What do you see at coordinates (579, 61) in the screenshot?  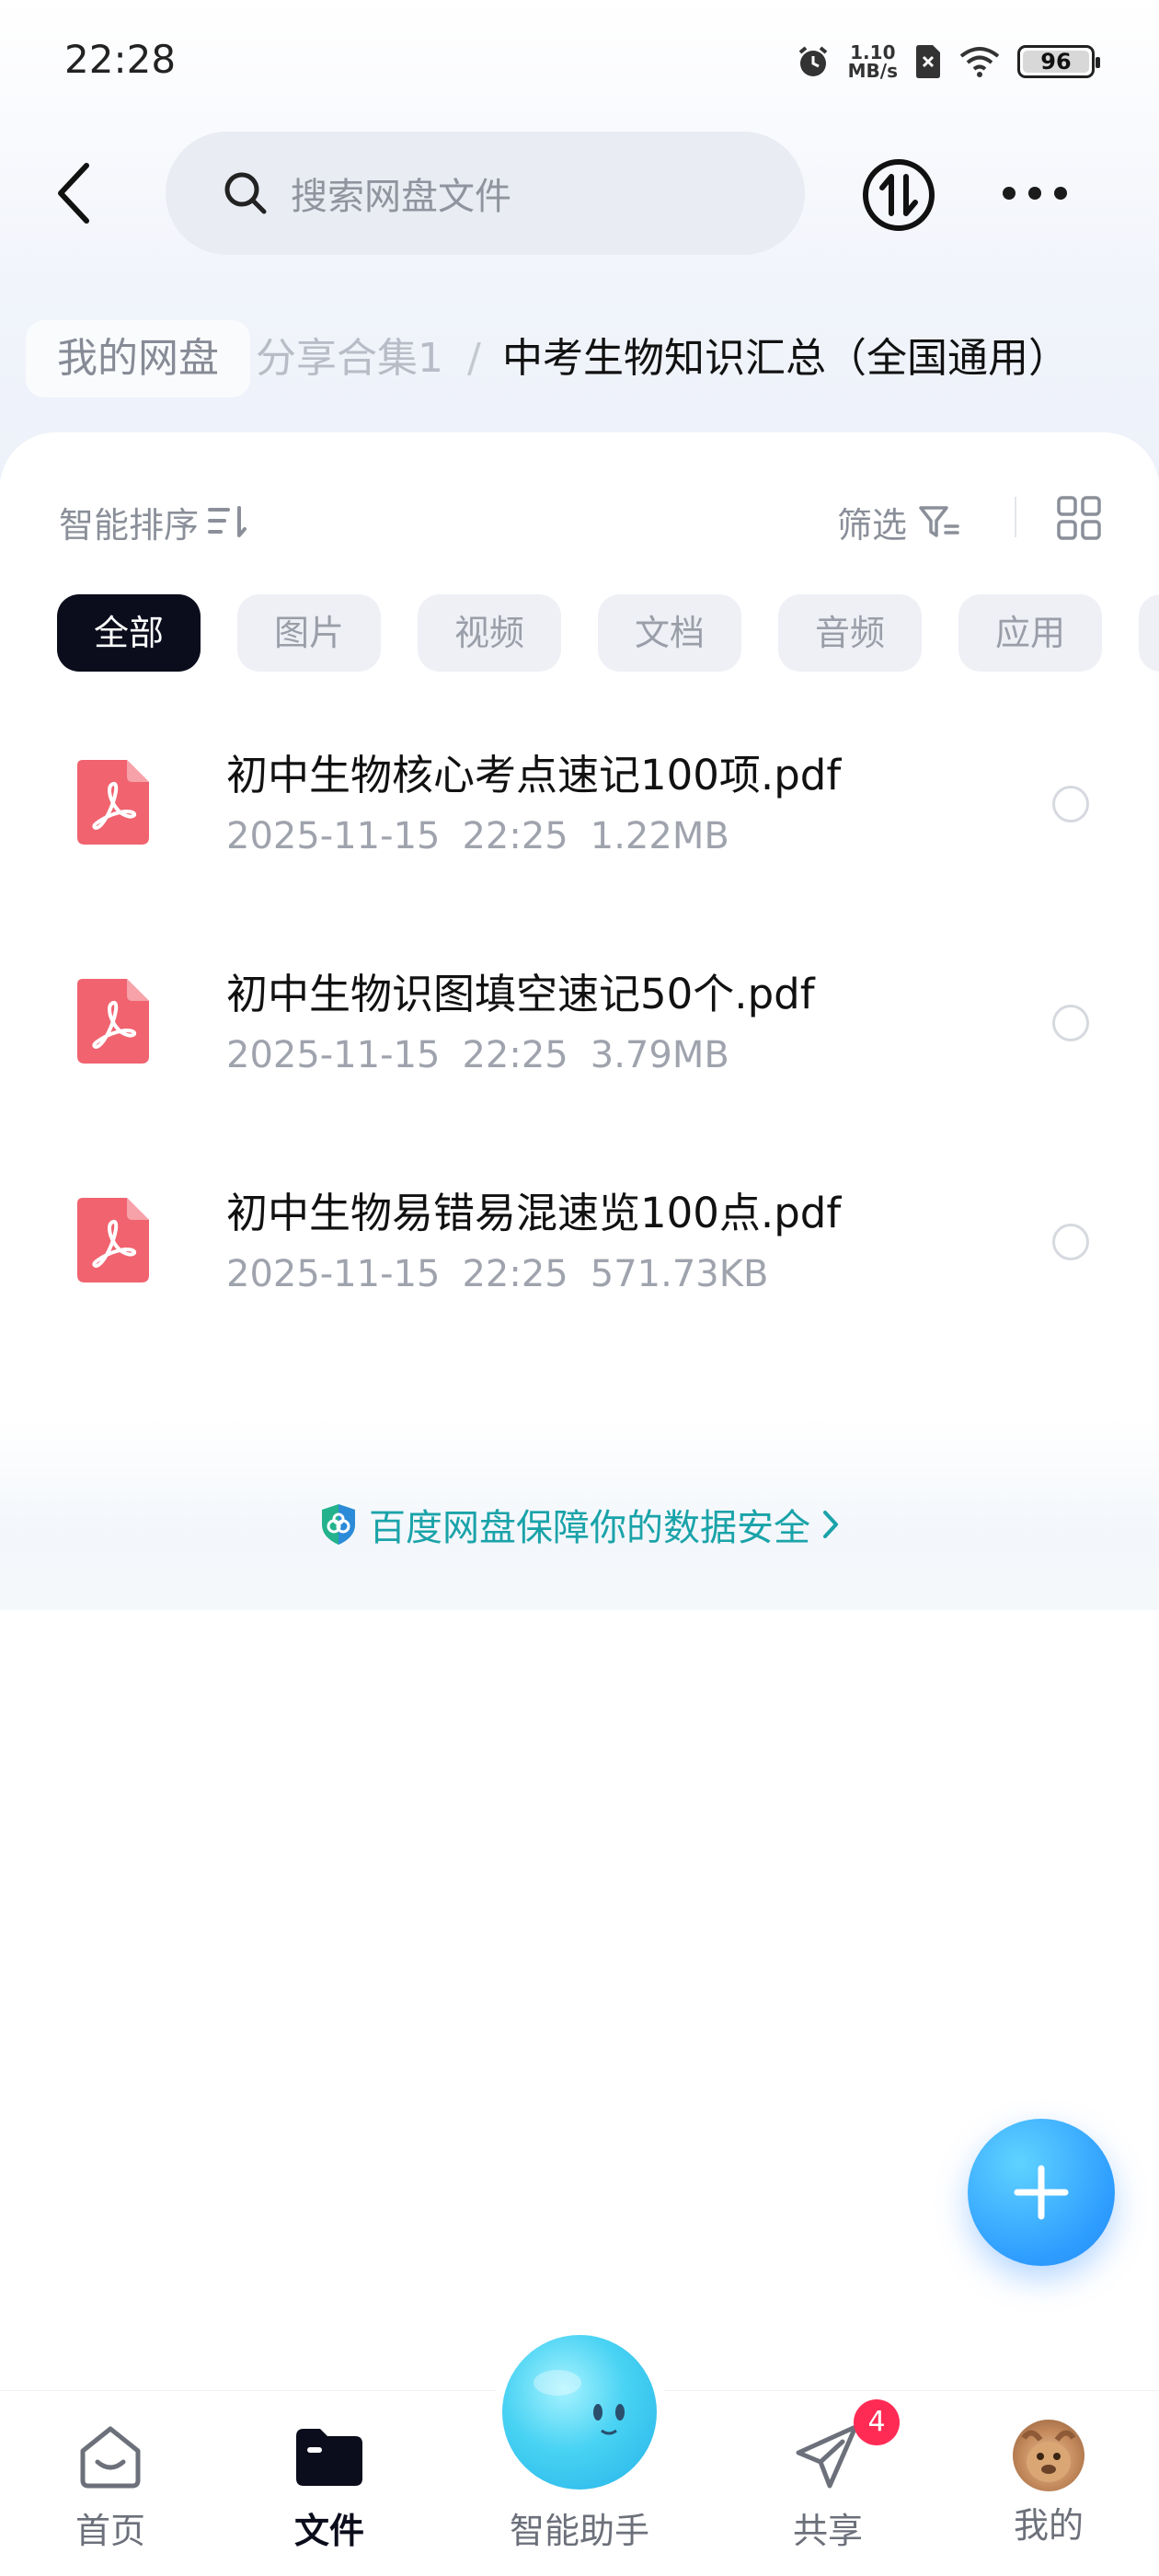 I see `status-bar: 22:28 1.10 MB/s 96` at bounding box center [579, 61].